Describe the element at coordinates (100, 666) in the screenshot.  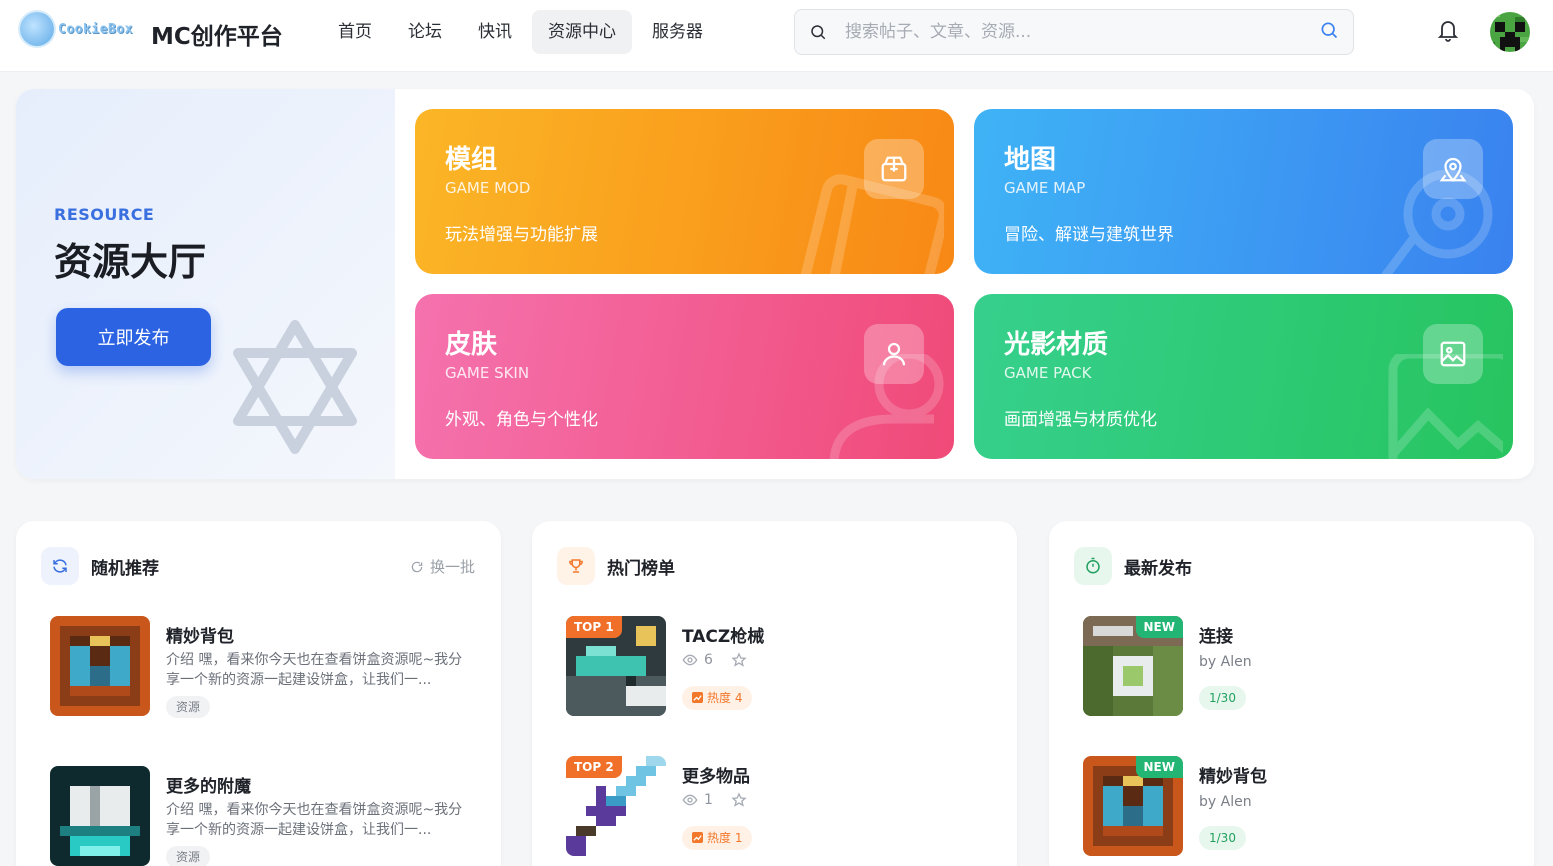
I see `backpack-thumbnail` at that location.